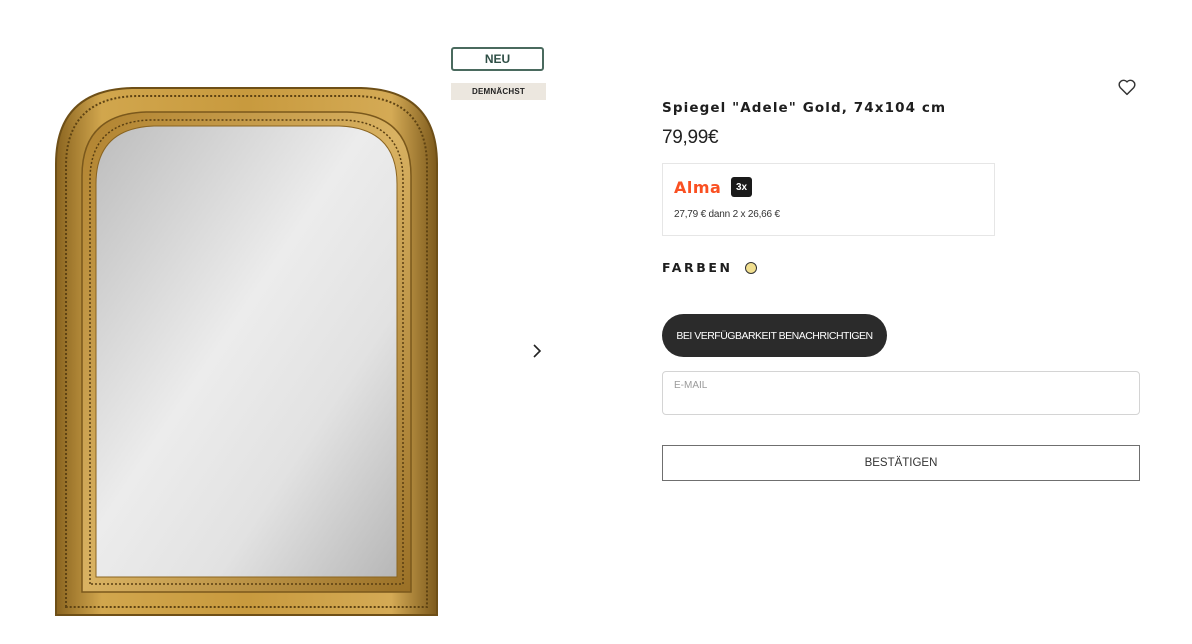 This screenshot has width=1192, height=644. What do you see at coordinates (741, 187) in the screenshot?
I see `installments-badge: 3x` at bounding box center [741, 187].